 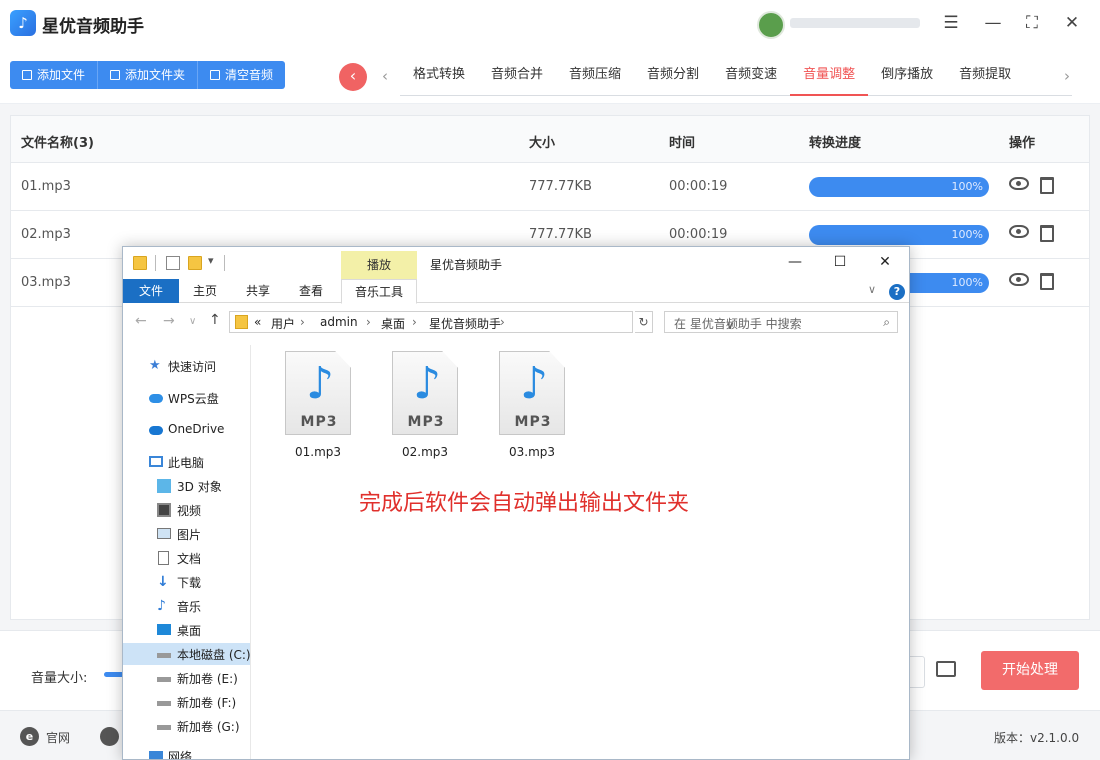 I want to click on sidebar-item-label: 文档, so click(x=189, y=559).